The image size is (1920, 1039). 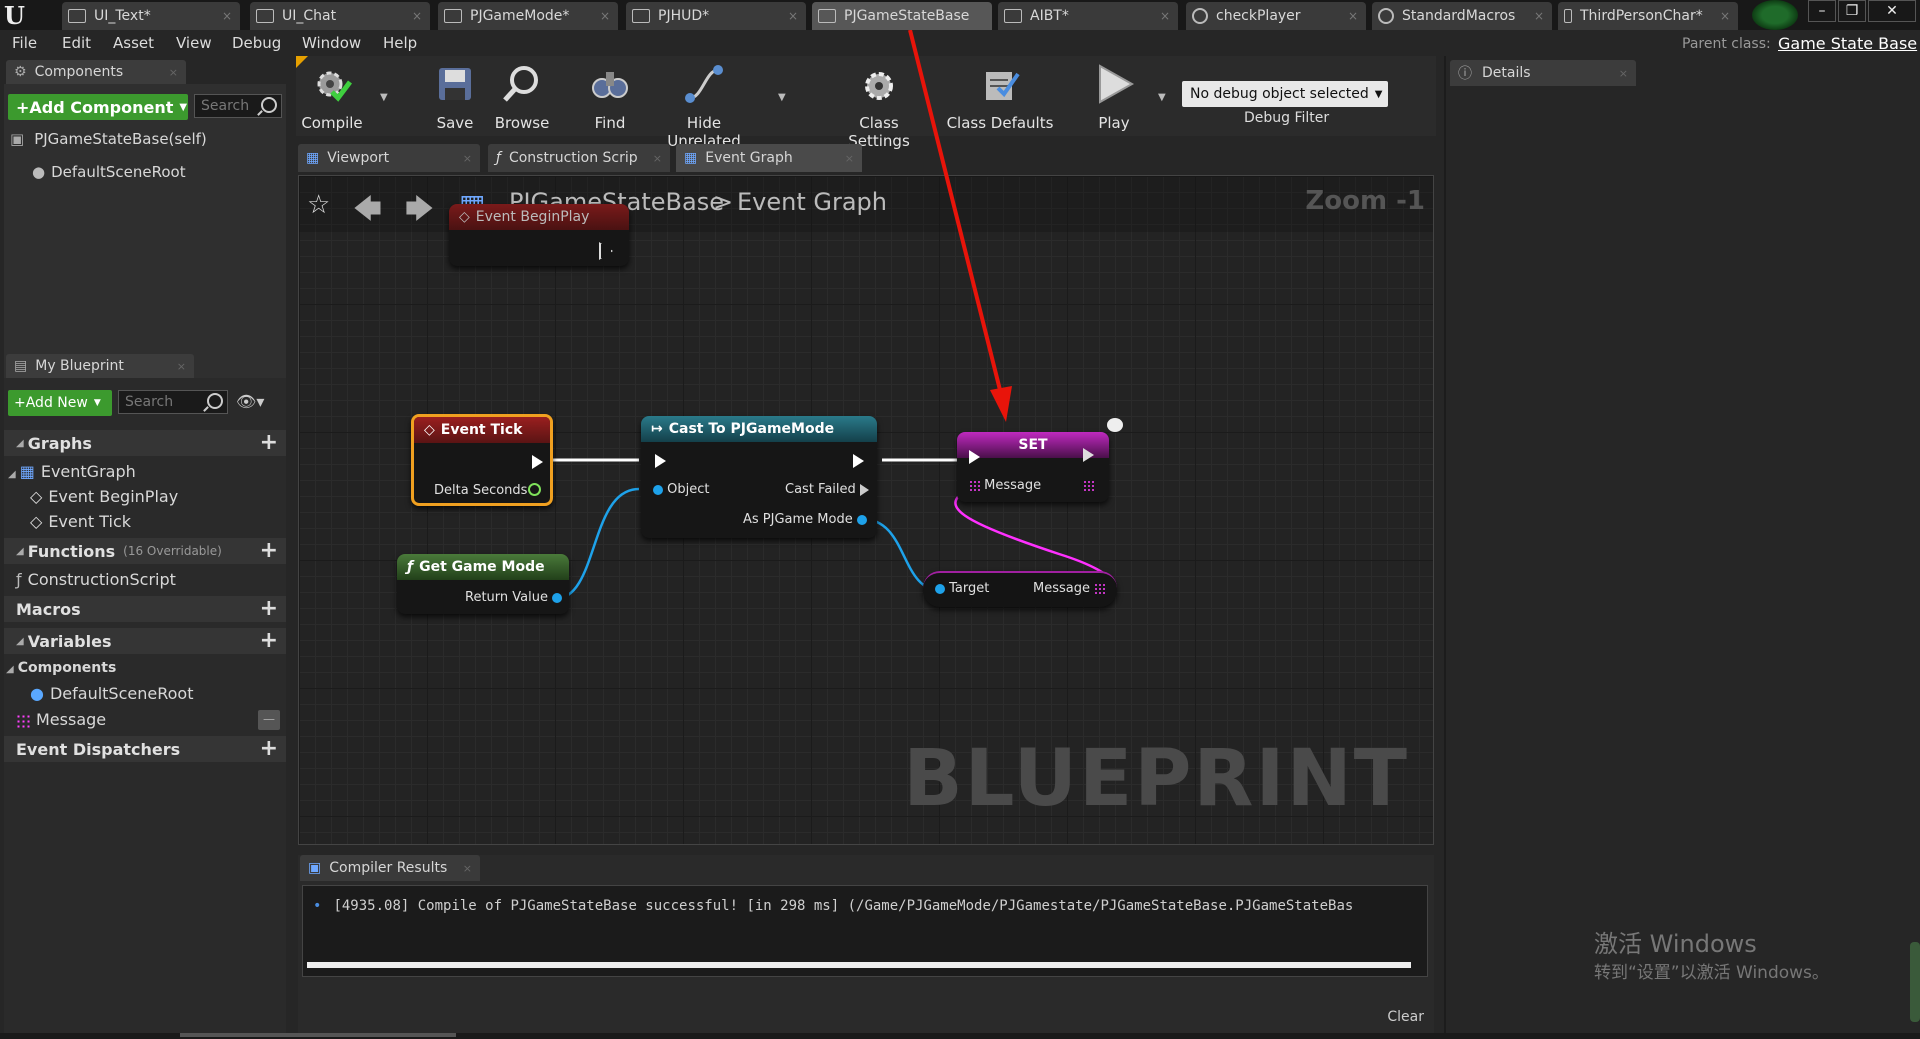 I want to click on doc-tab-checkplayer: checkPlayer ×, so click(x=1276, y=16).